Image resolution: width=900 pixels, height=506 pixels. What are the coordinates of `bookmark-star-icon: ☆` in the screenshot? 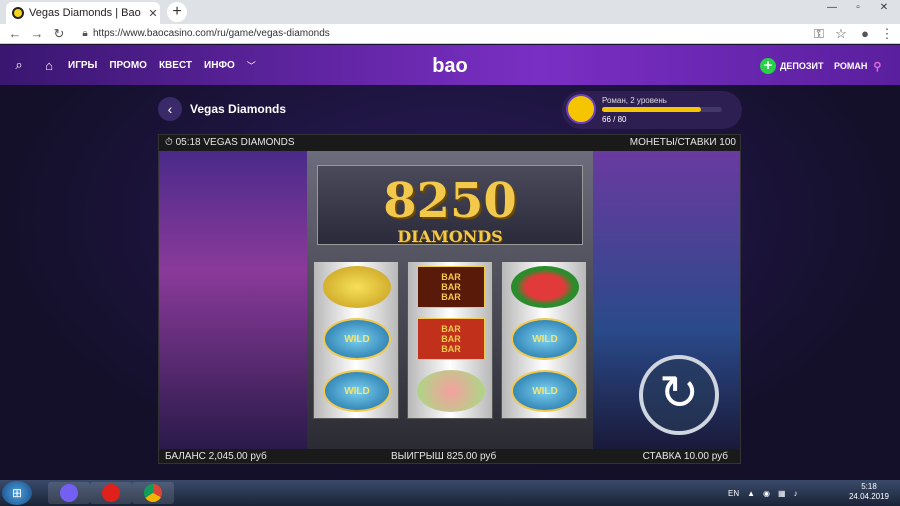 It's located at (841, 34).